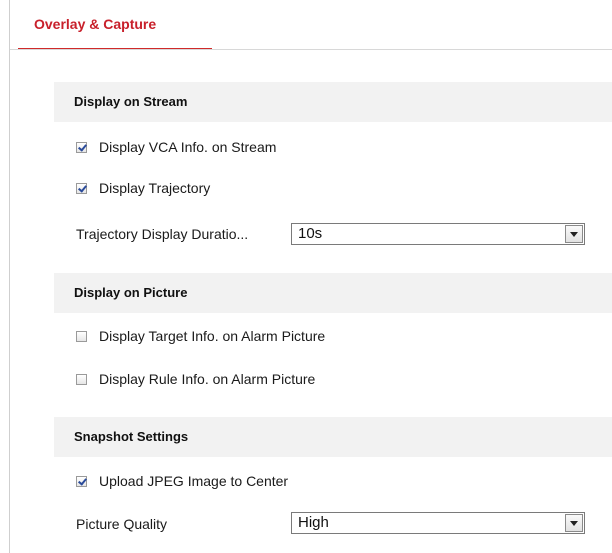 The image size is (612, 553). I want to click on section-header-snapshot: Snapshot Settings, so click(333, 437).